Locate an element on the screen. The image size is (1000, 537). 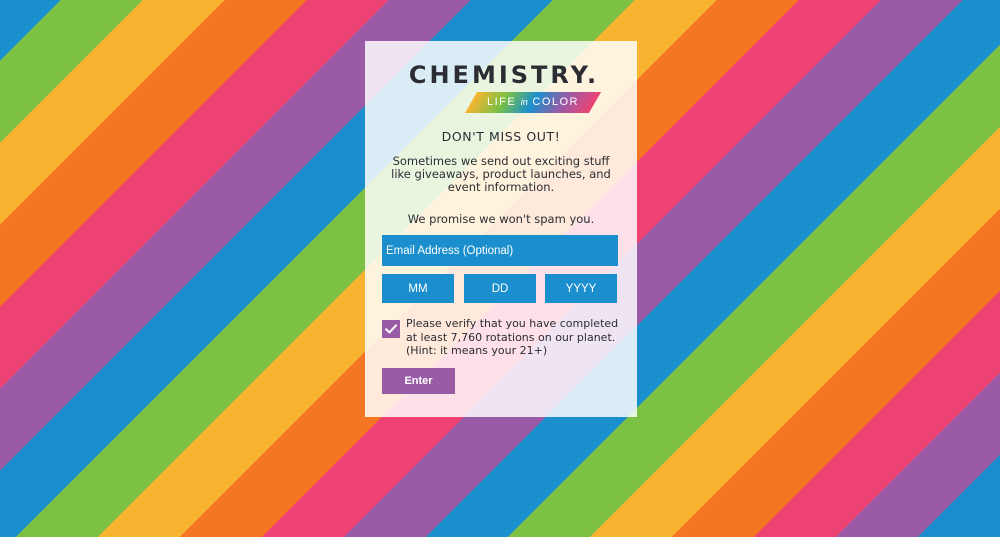
checkmark-icon is located at coordinates (391, 329).